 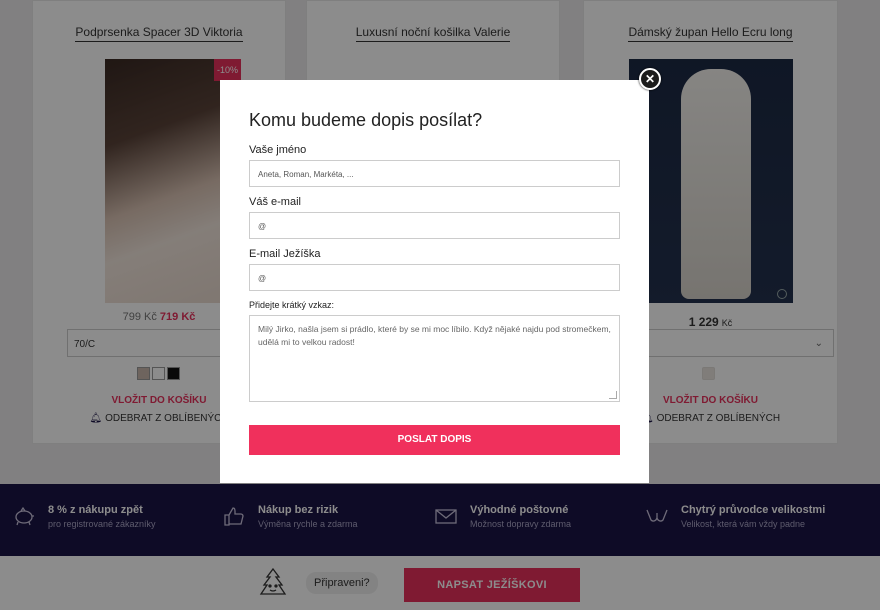 I want to click on message-label: Přidejte krátký vzkaz:, so click(x=292, y=305).